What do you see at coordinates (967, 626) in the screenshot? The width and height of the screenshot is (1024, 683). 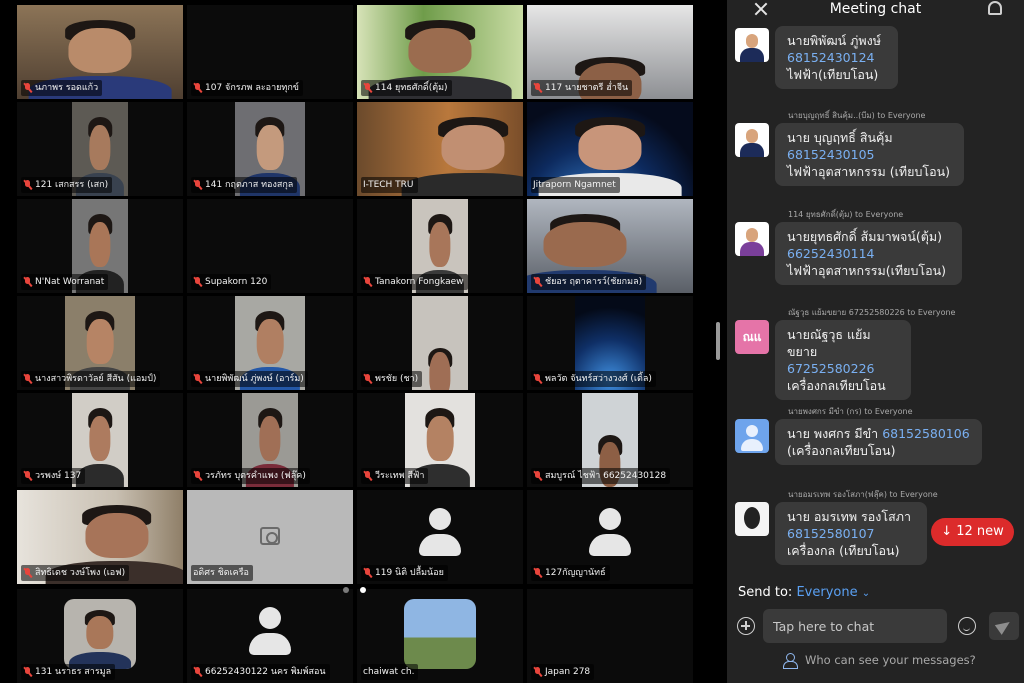 I see `emoji-icon` at bounding box center [967, 626].